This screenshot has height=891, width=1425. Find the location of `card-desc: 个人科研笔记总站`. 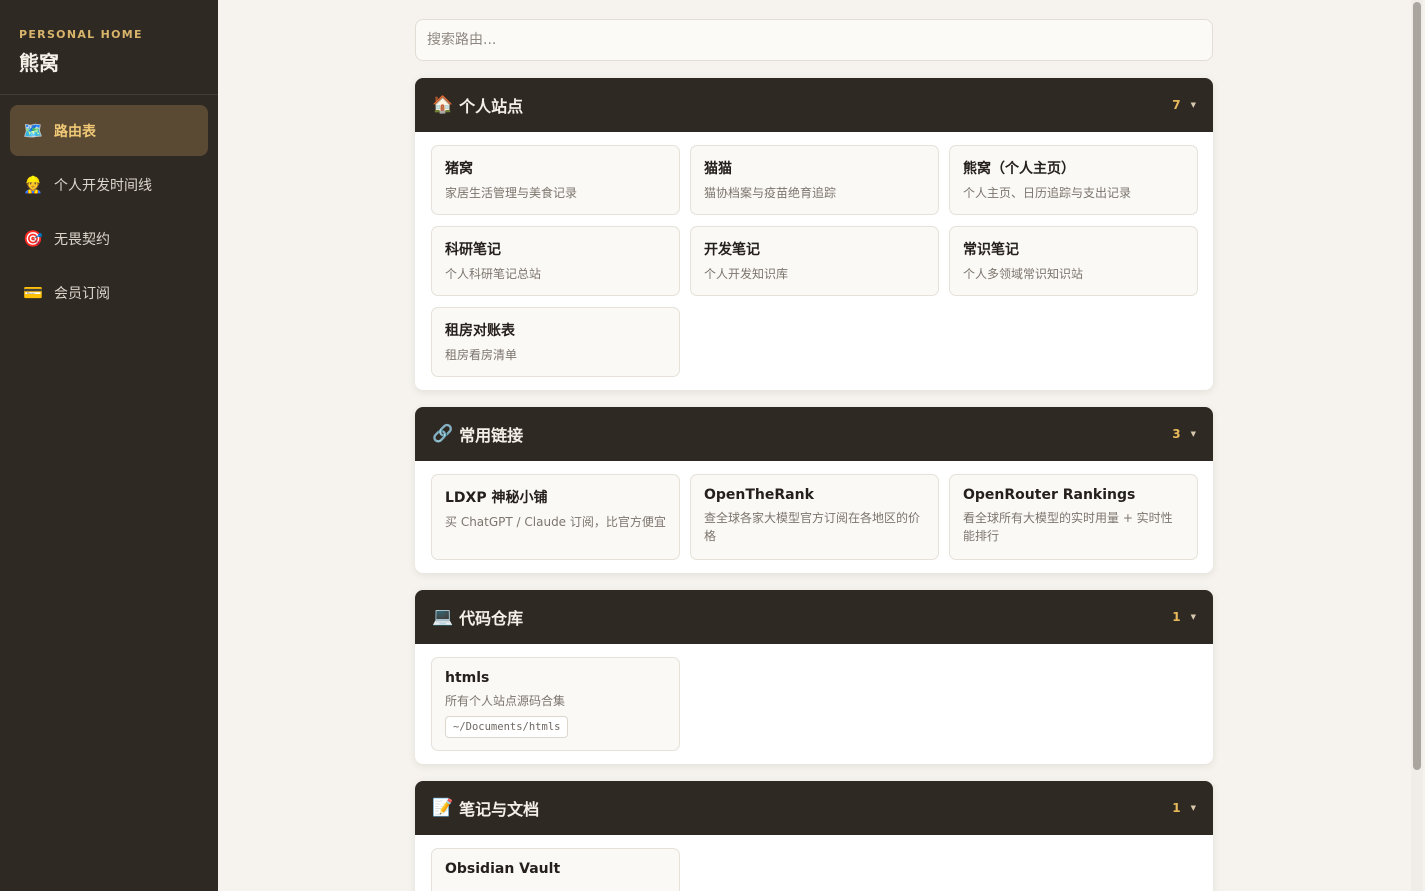

card-desc: 个人科研笔记总站 is located at coordinates (493, 274).